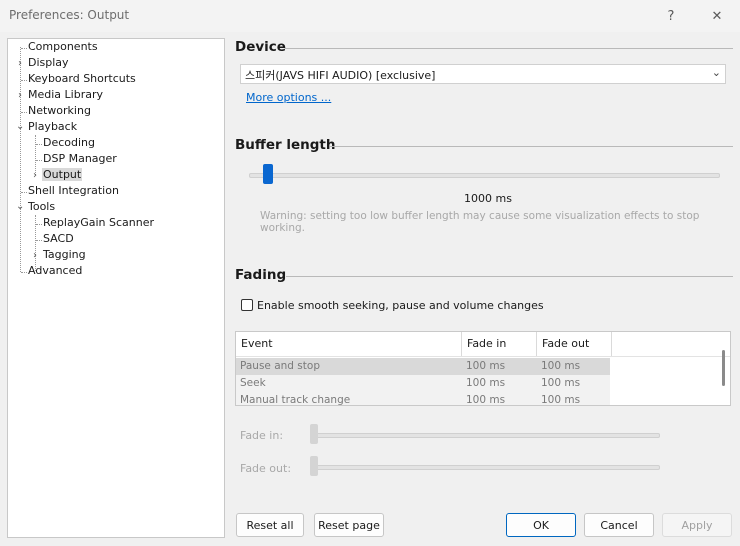 This screenshot has width=740, height=546. I want to click on tree-item-label: Media Library, so click(65, 94).